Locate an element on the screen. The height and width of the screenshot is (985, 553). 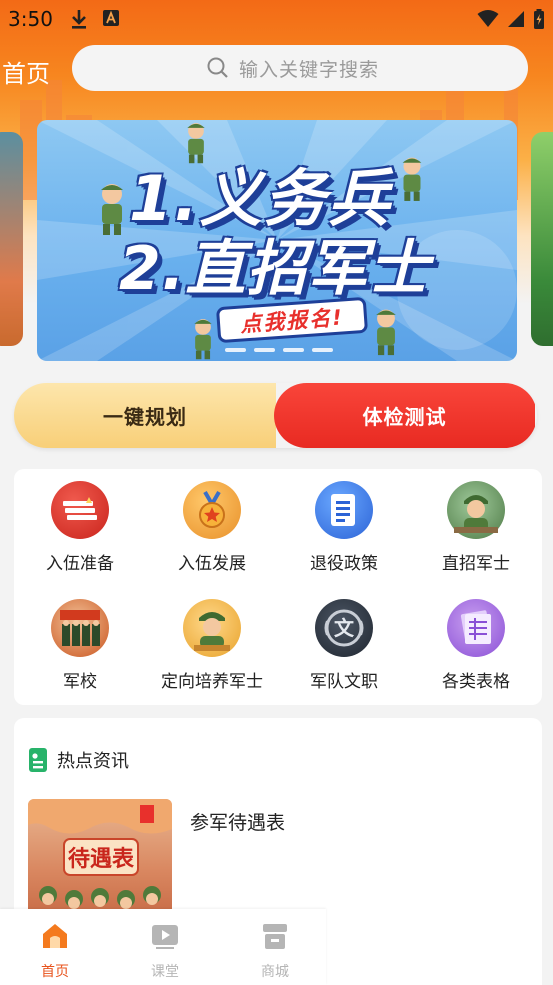
paper-stack-icon is located at coordinates (80, 510).